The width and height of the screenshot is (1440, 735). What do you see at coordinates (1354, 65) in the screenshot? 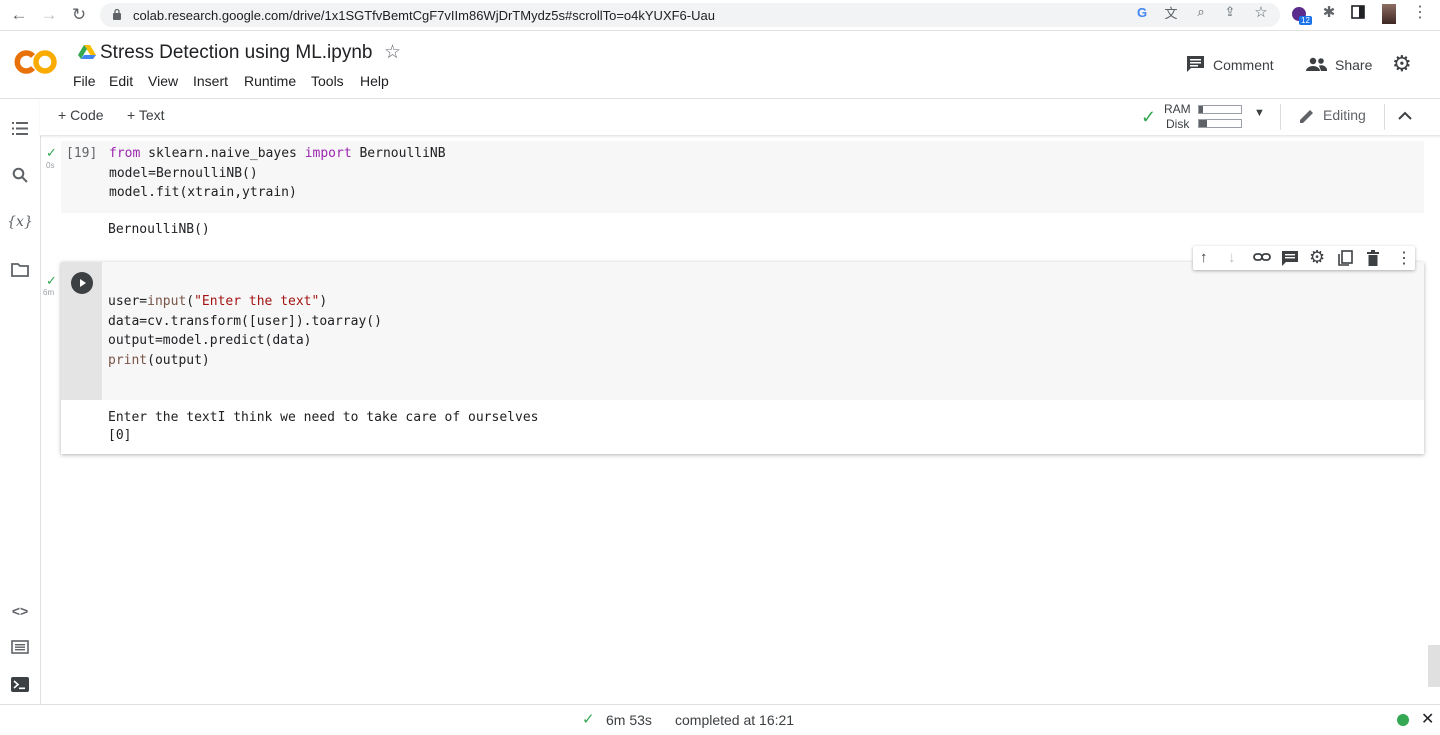
I see `share-label: Share` at bounding box center [1354, 65].